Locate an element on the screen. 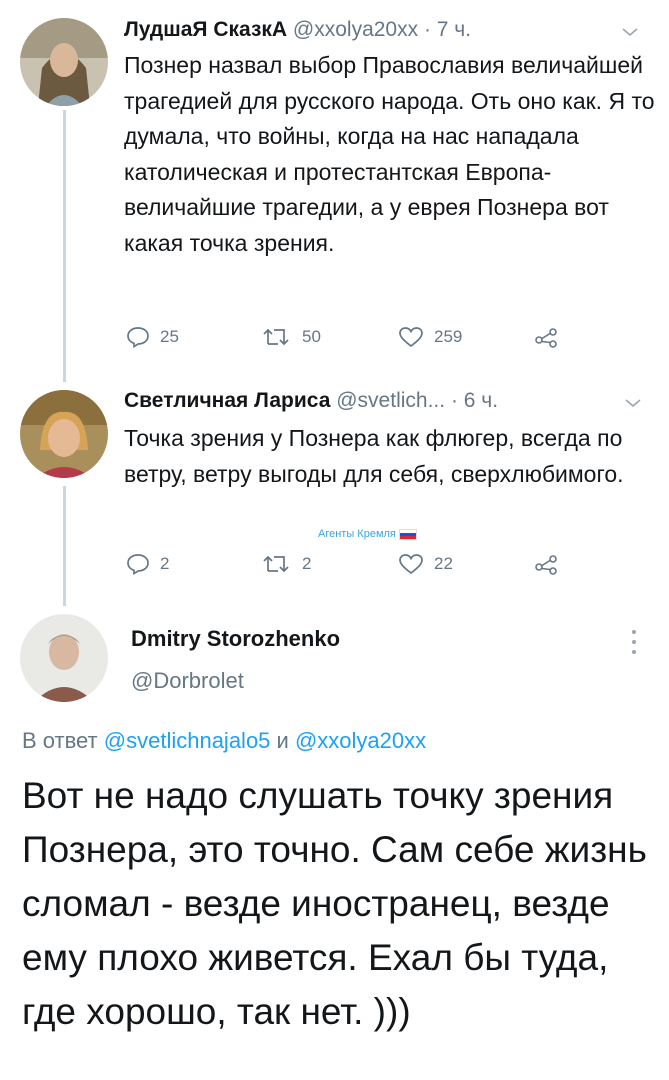  reply-context: В ответ @svetlichnajalo5 и @xxolya20xx is located at coordinates (224, 741).